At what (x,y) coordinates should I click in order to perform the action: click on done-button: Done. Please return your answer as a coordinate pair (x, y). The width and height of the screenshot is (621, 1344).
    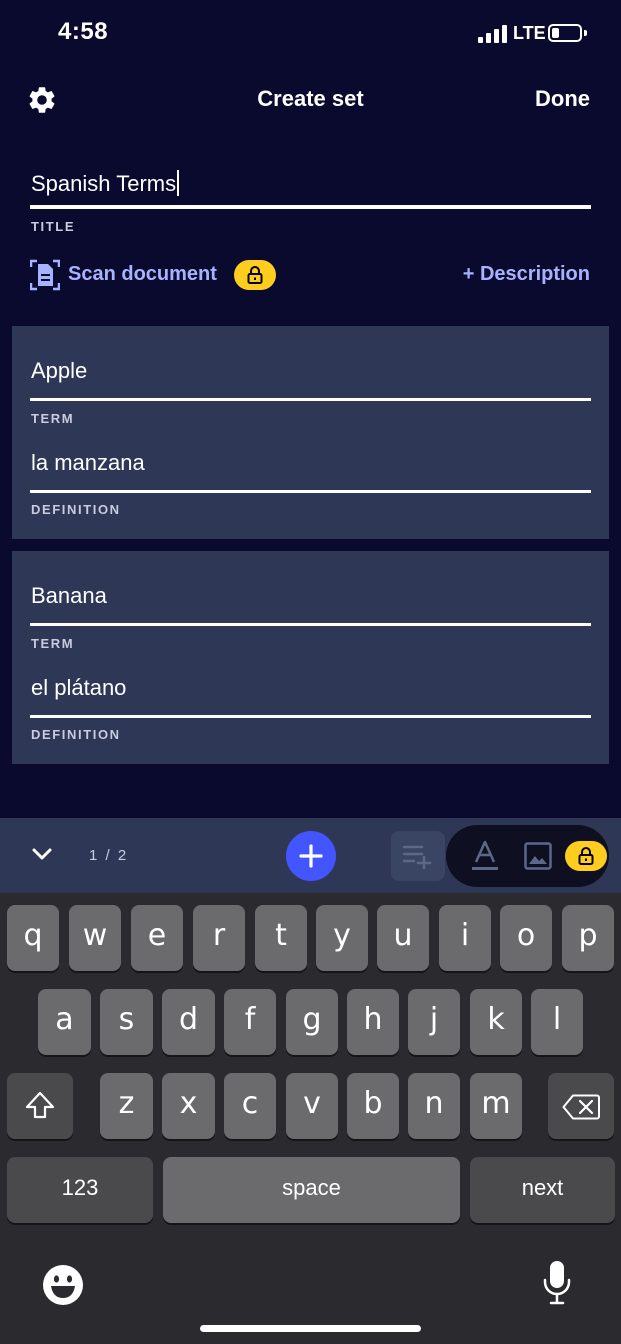
    Looking at the image, I should click on (562, 99).